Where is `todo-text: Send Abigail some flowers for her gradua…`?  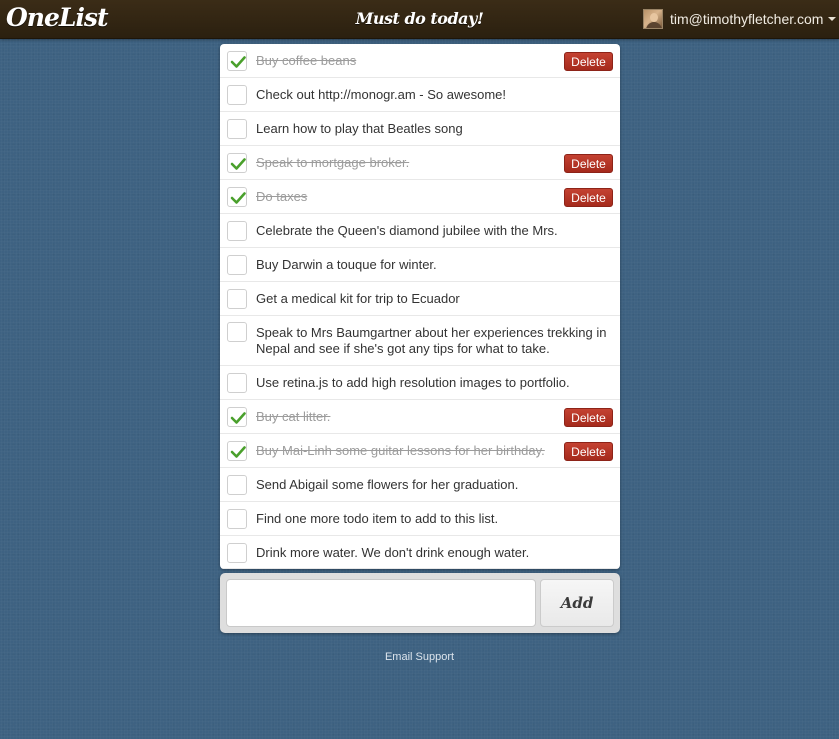 todo-text: Send Abigail some flowers for her gradua… is located at coordinates (436, 485).